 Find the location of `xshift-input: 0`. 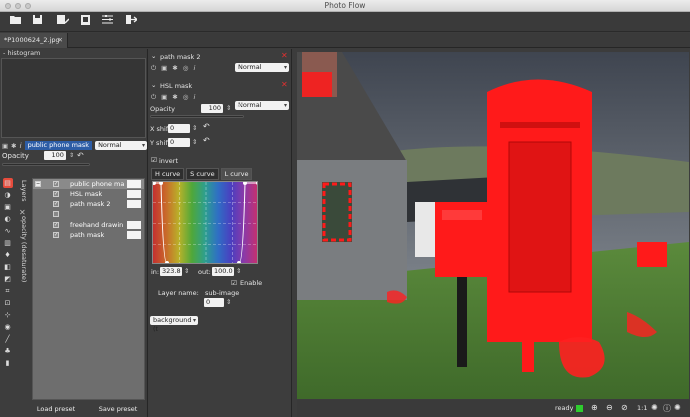

xshift-input: 0 is located at coordinates (179, 128).